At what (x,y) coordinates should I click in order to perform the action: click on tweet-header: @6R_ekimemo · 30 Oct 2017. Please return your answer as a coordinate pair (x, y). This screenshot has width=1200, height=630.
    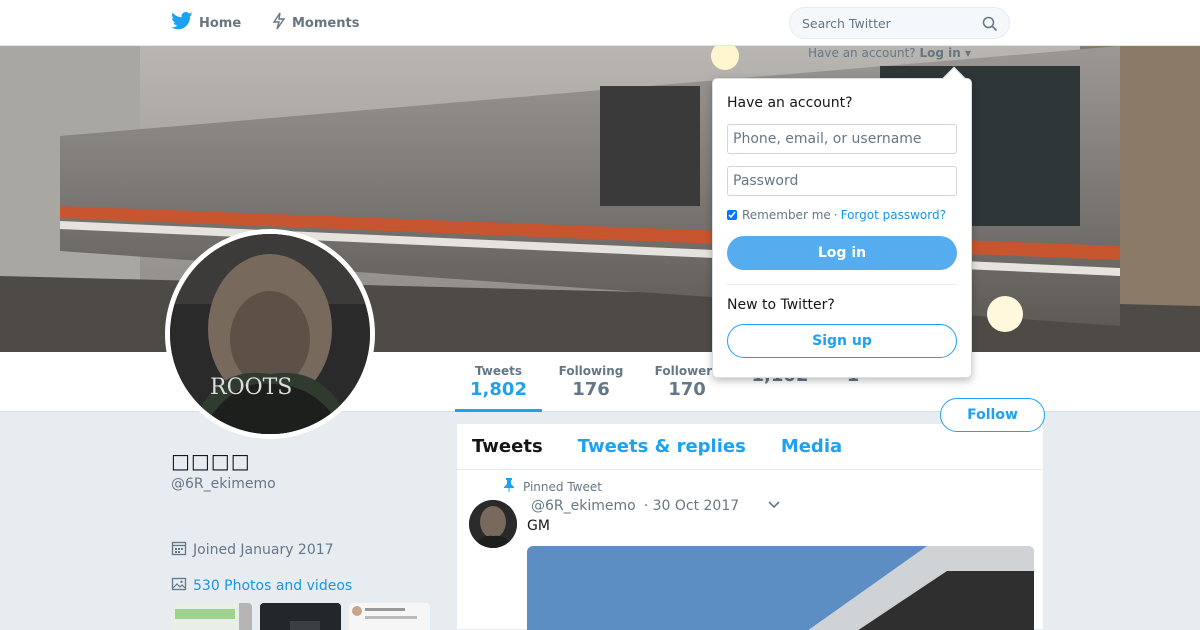
    Looking at the image, I should click on (656, 506).